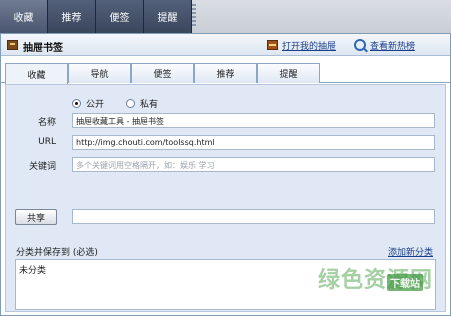  Describe the element at coordinates (162, 73) in the screenshot. I see `tab-notes: 便签` at that location.